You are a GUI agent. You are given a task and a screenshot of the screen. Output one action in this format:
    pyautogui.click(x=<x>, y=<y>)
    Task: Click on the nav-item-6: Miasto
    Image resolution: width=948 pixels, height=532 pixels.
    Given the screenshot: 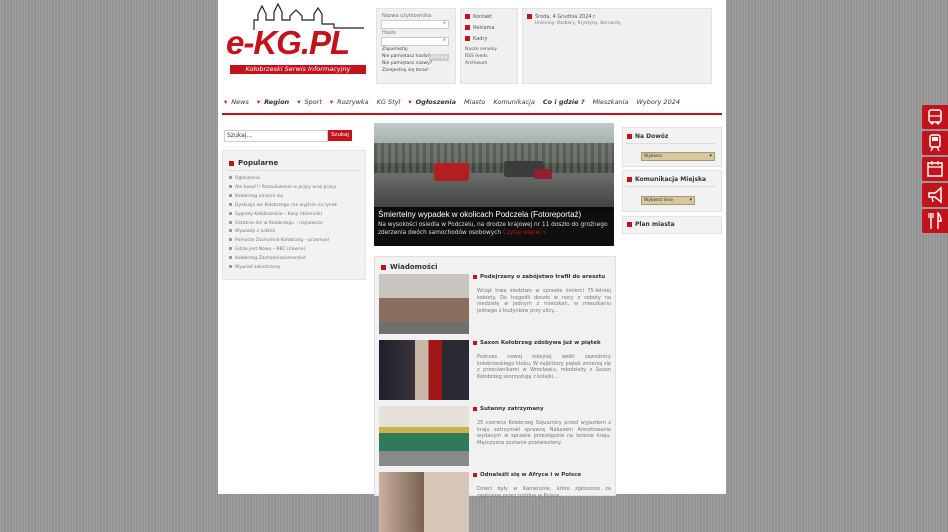 What is the action you would take?
    pyautogui.click(x=476, y=102)
    